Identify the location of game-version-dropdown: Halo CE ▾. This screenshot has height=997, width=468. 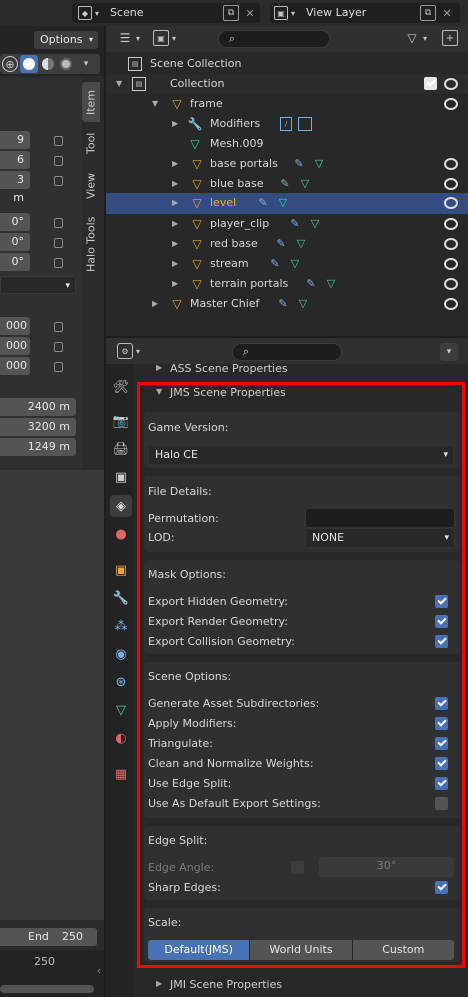
(301, 455).